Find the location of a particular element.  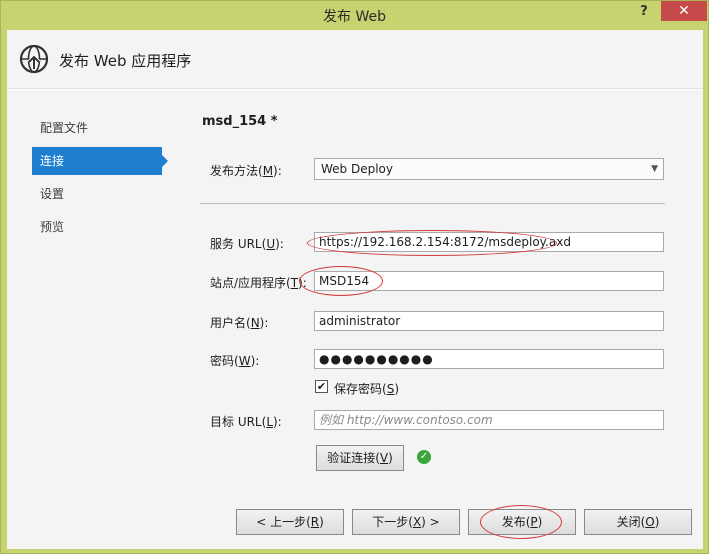

profile-name: msd_154 * is located at coordinates (240, 121).